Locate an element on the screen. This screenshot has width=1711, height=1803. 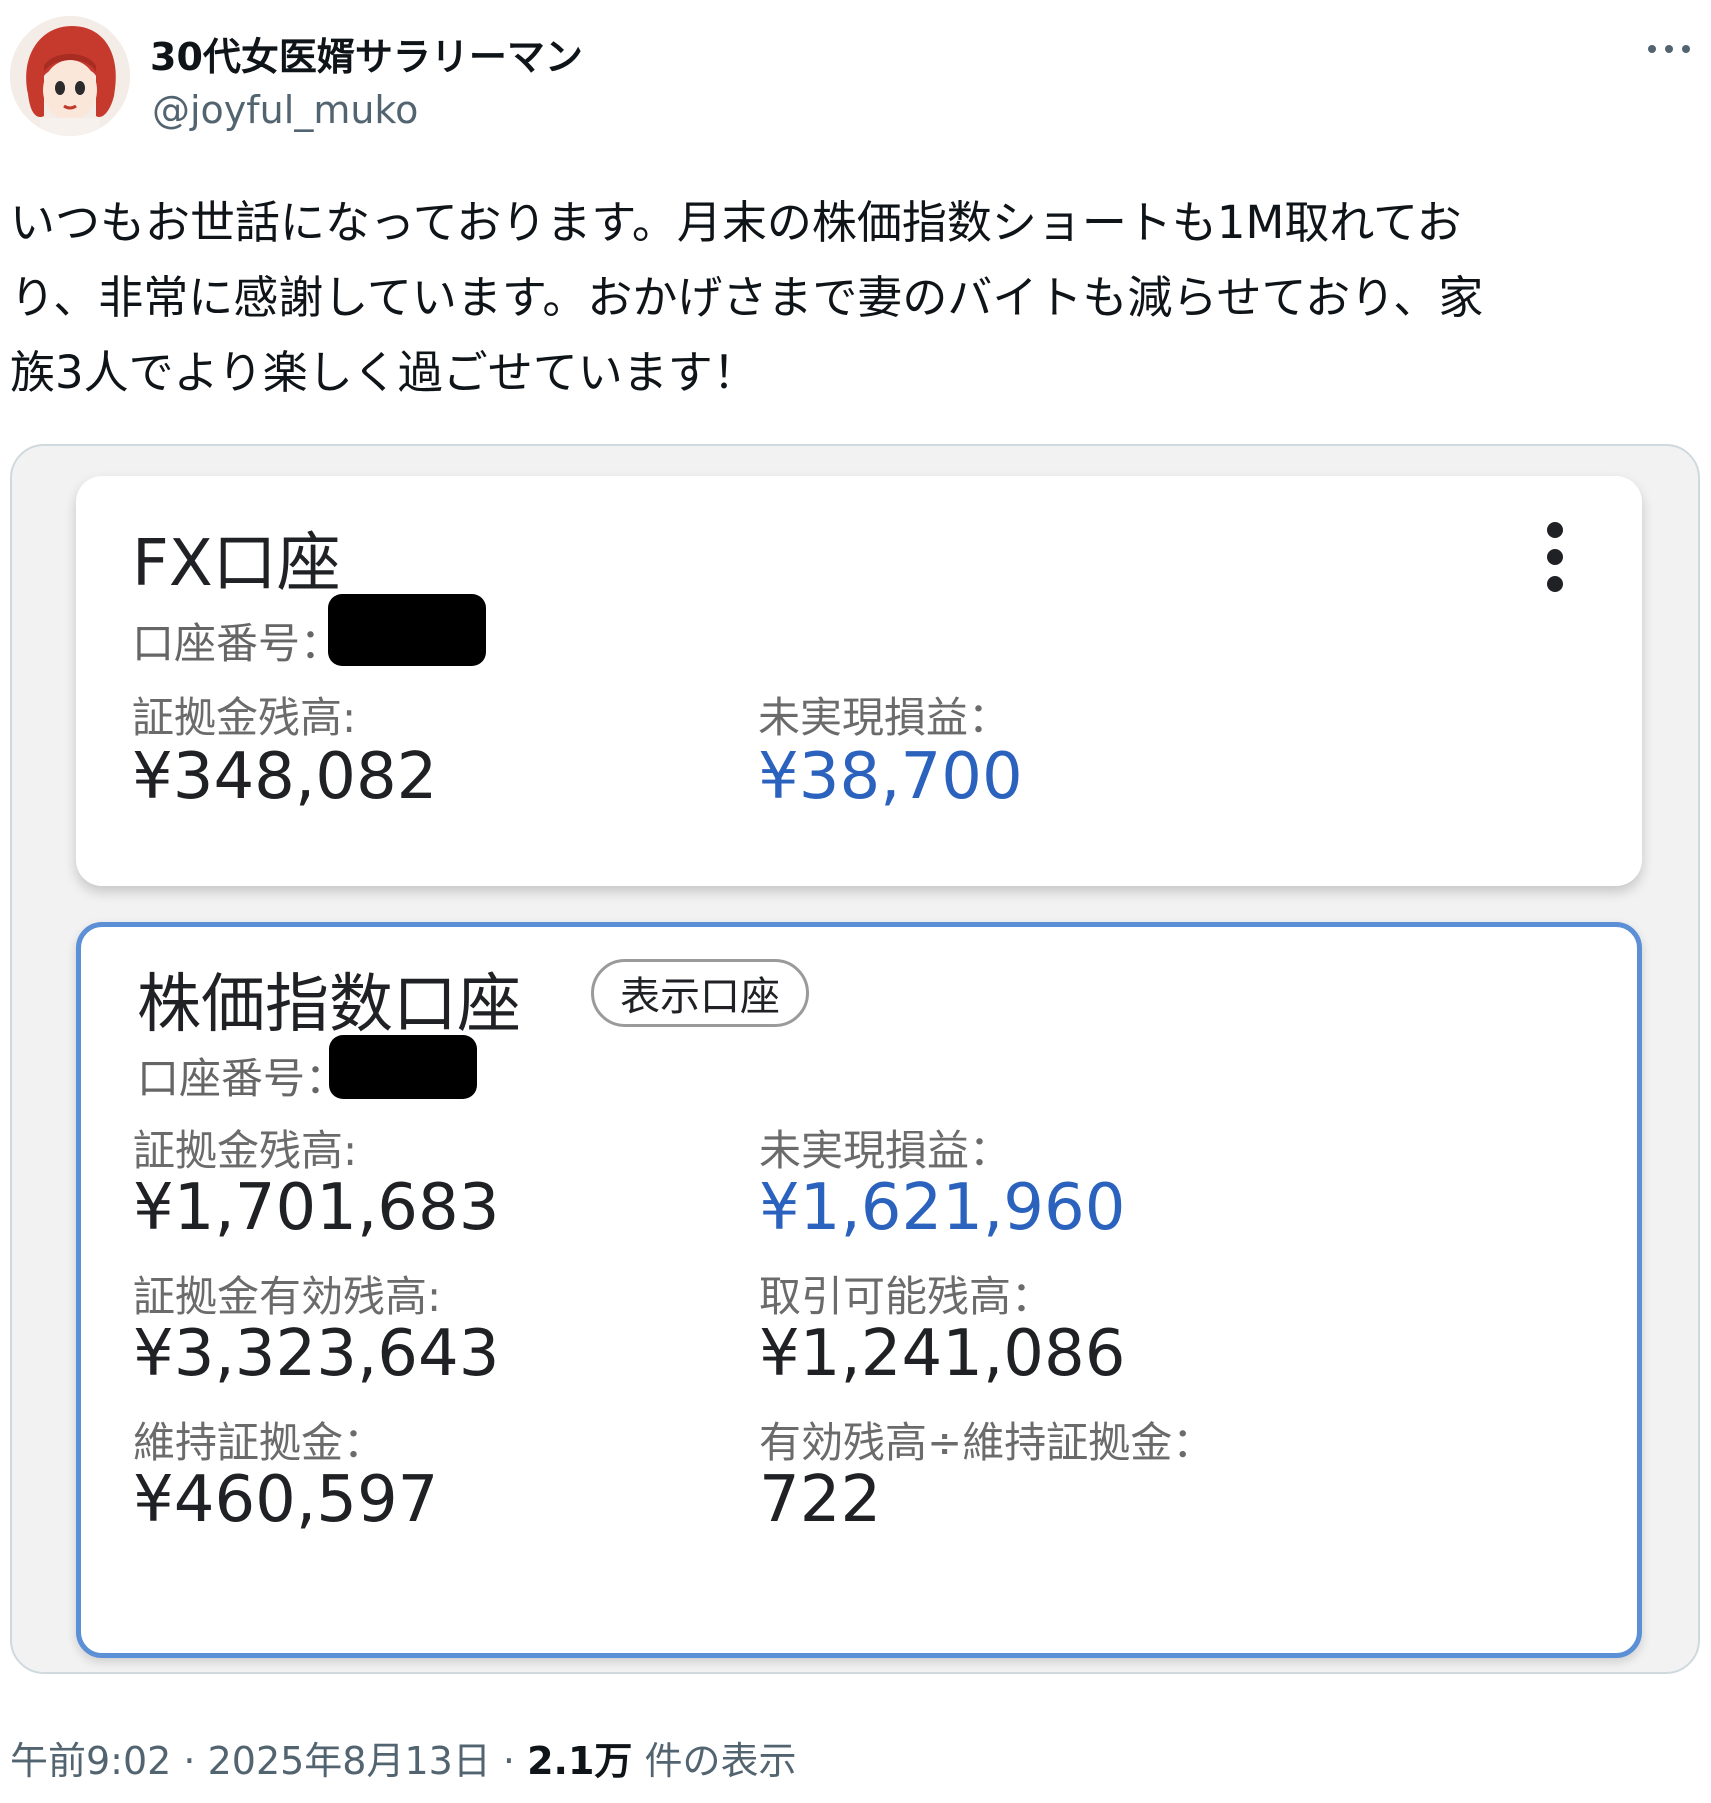
tweet-line: 族3人でより楽しく過ごせています！ is located at coordinates (384, 372).